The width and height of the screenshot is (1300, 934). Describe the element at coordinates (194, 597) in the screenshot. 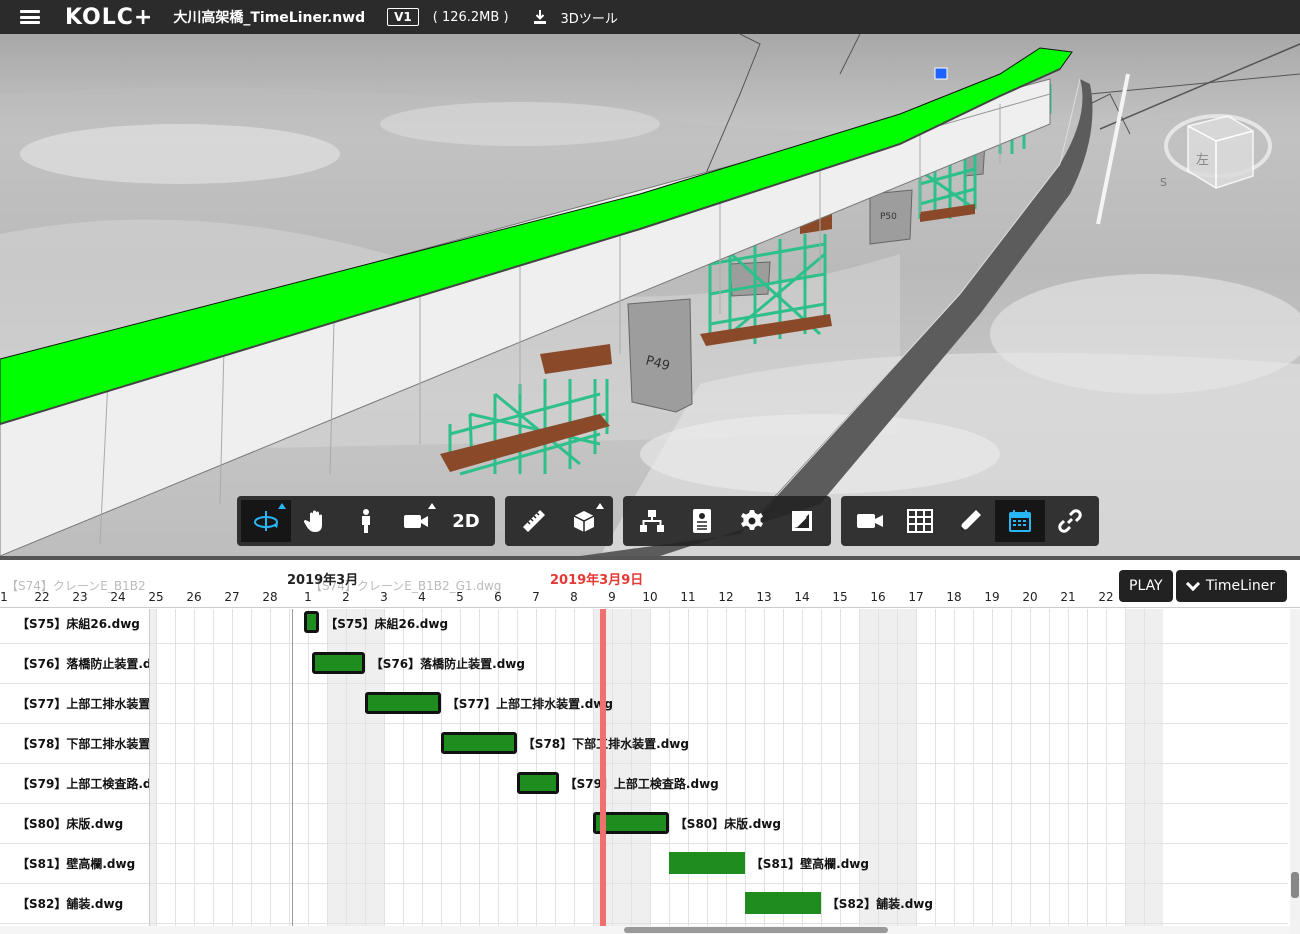

I see `day-label: 26` at that location.